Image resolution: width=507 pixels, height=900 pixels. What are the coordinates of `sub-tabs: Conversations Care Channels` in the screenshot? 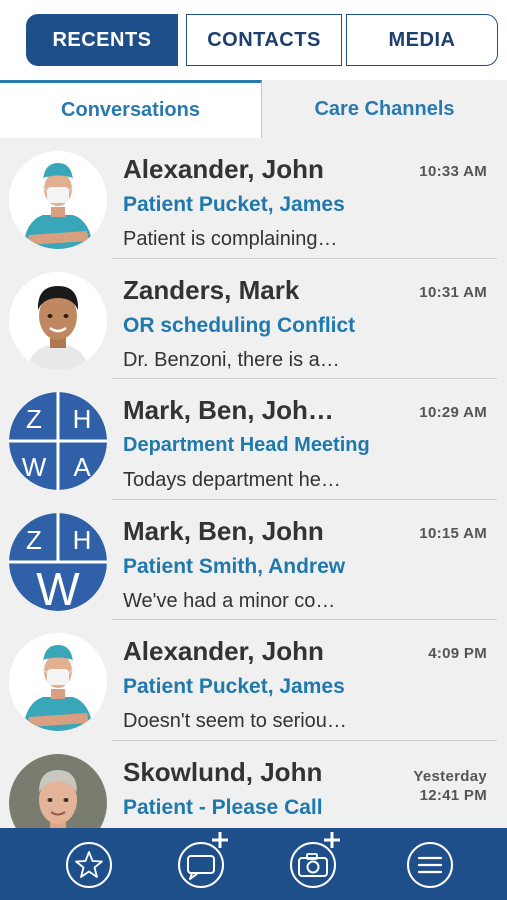 It's located at (253, 109).